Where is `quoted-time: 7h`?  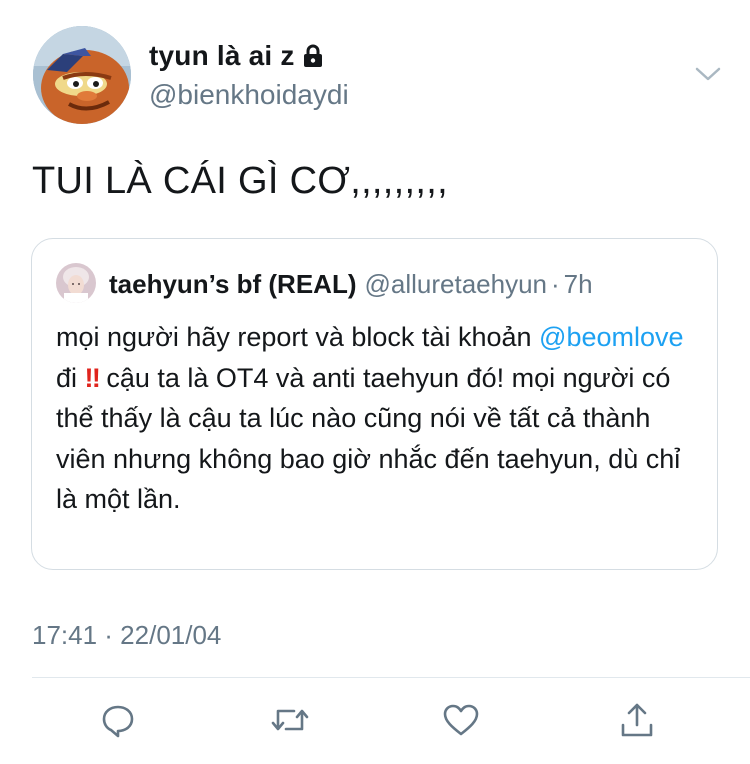 quoted-time: 7h is located at coordinates (578, 284).